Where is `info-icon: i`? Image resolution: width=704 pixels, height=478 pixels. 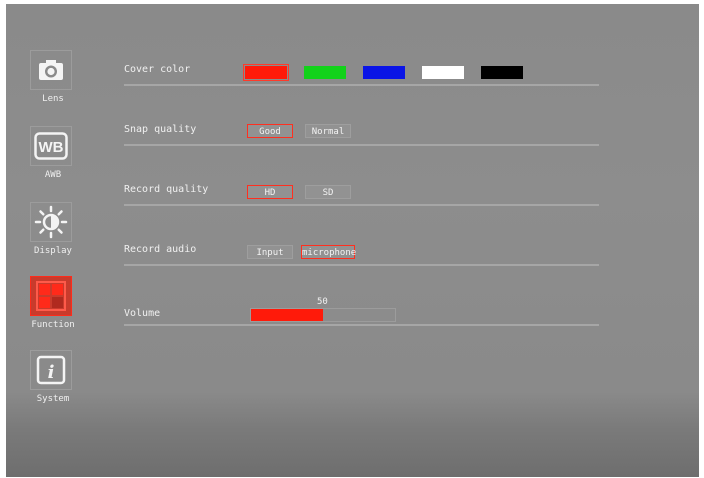
info-icon: i is located at coordinates (51, 370).